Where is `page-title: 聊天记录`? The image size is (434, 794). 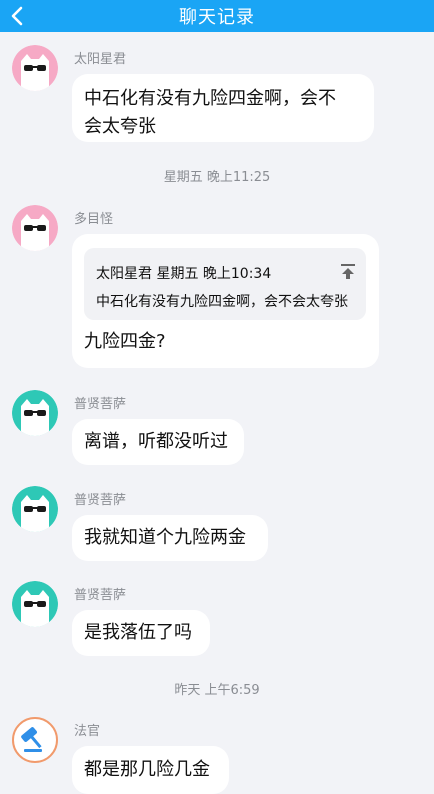
page-title: 聊天记录 is located at coordinates (217, 17).